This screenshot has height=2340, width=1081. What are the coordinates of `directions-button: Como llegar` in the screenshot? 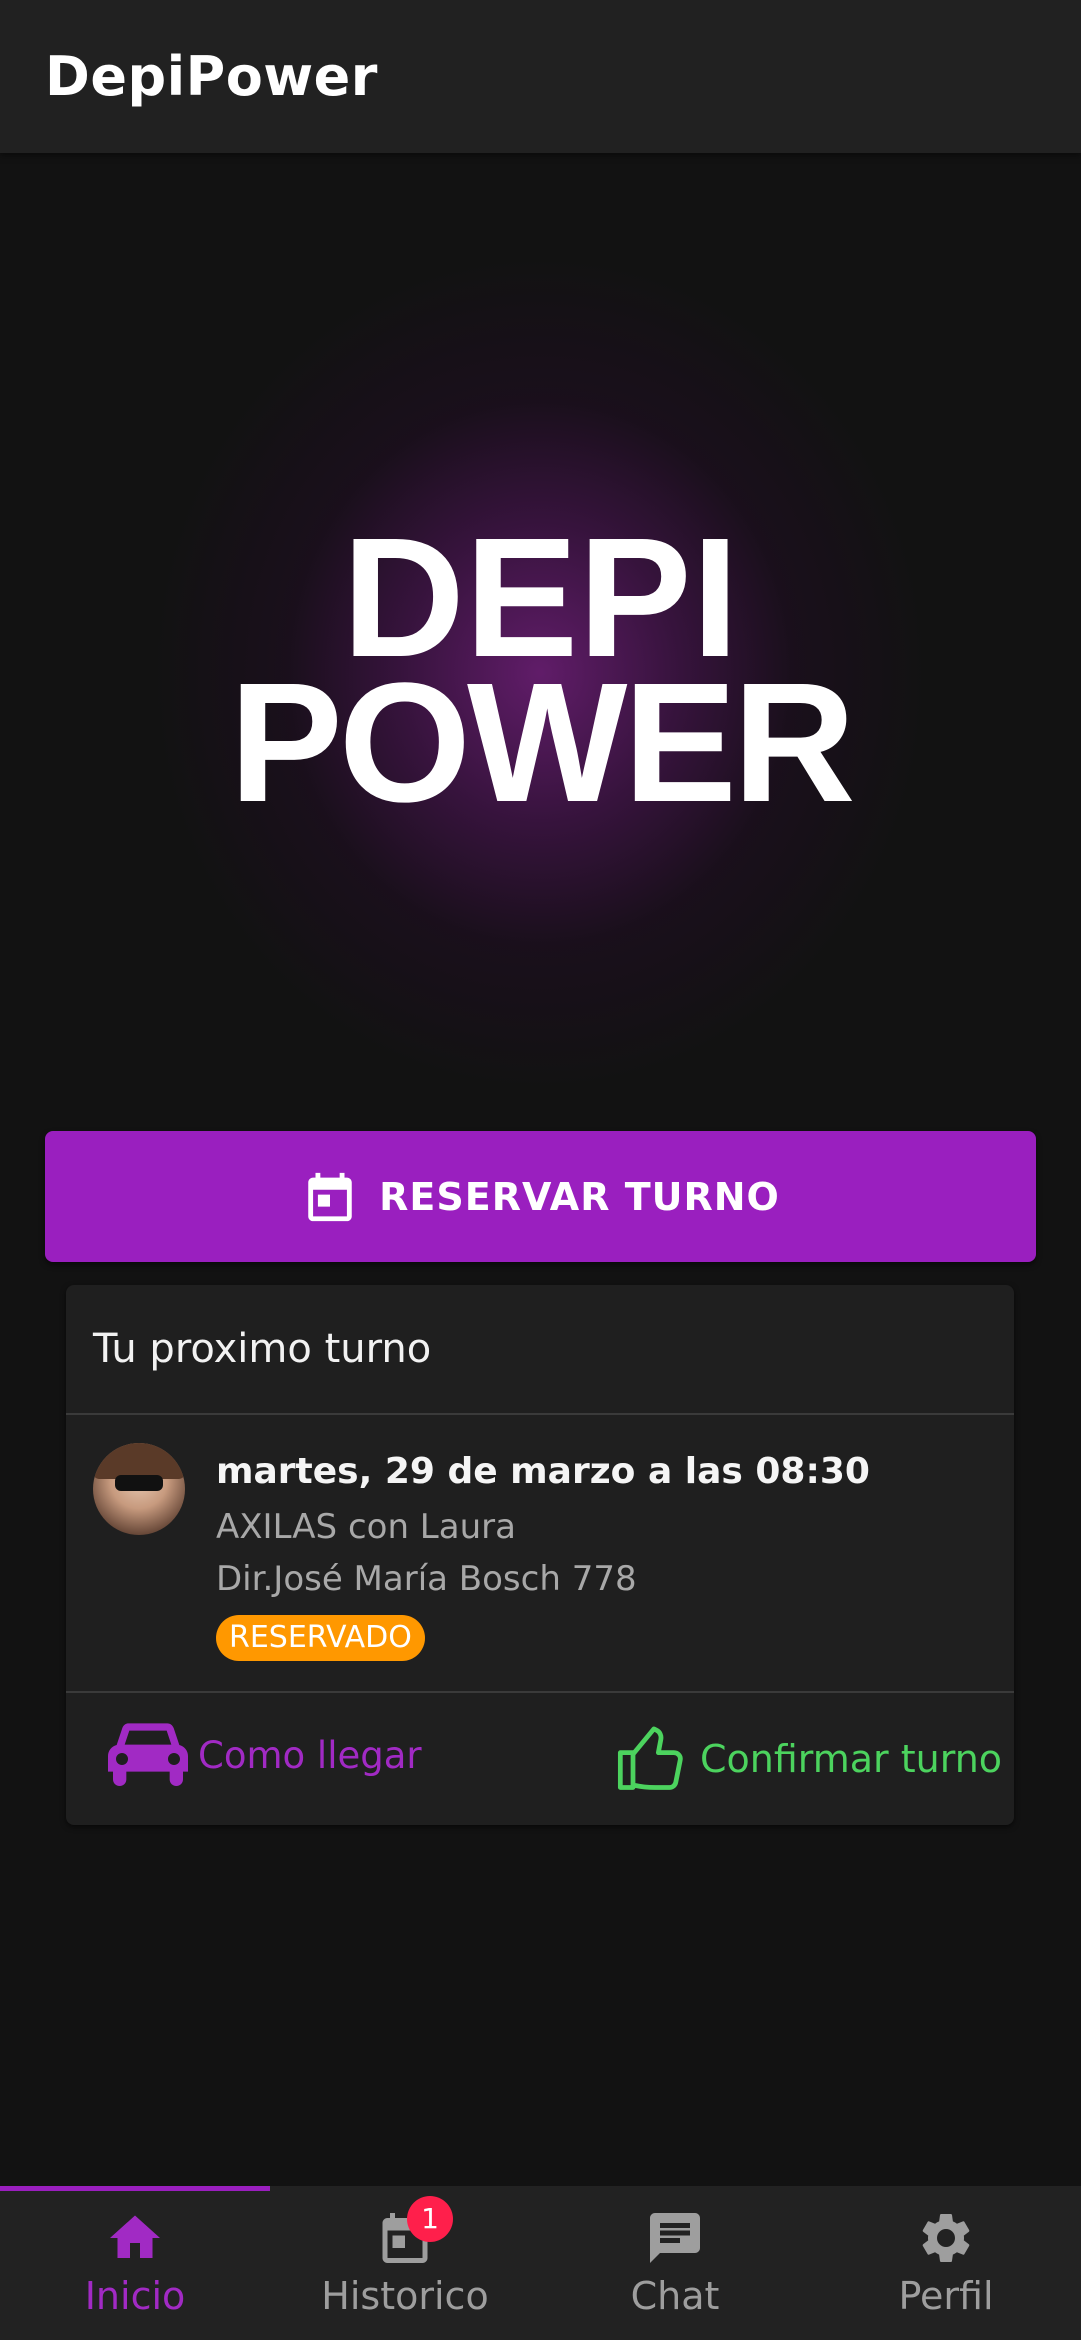 It's located at (265, 1755).